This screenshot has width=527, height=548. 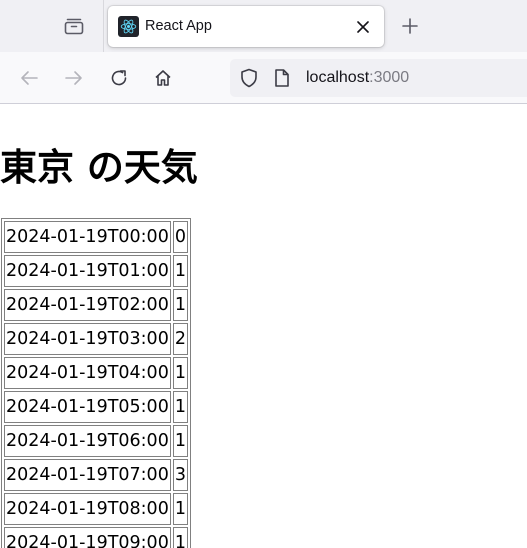 I want to click on value-cell: 3, so click(x=180, y=475).